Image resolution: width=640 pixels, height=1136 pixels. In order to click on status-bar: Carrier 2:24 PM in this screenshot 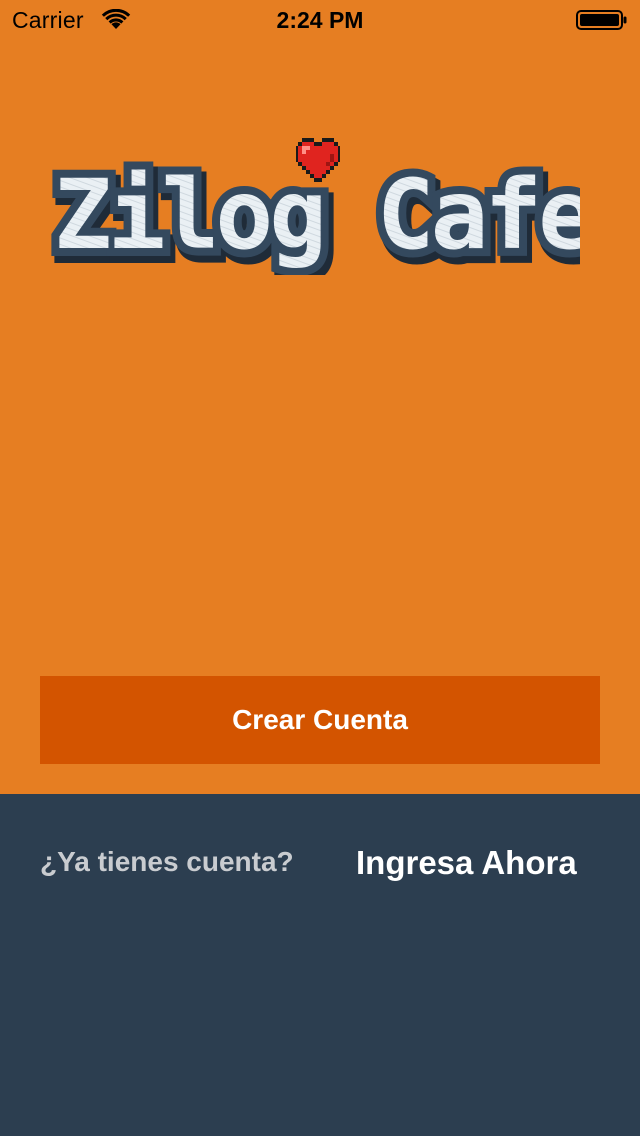, I will do `click(320, 20)`.